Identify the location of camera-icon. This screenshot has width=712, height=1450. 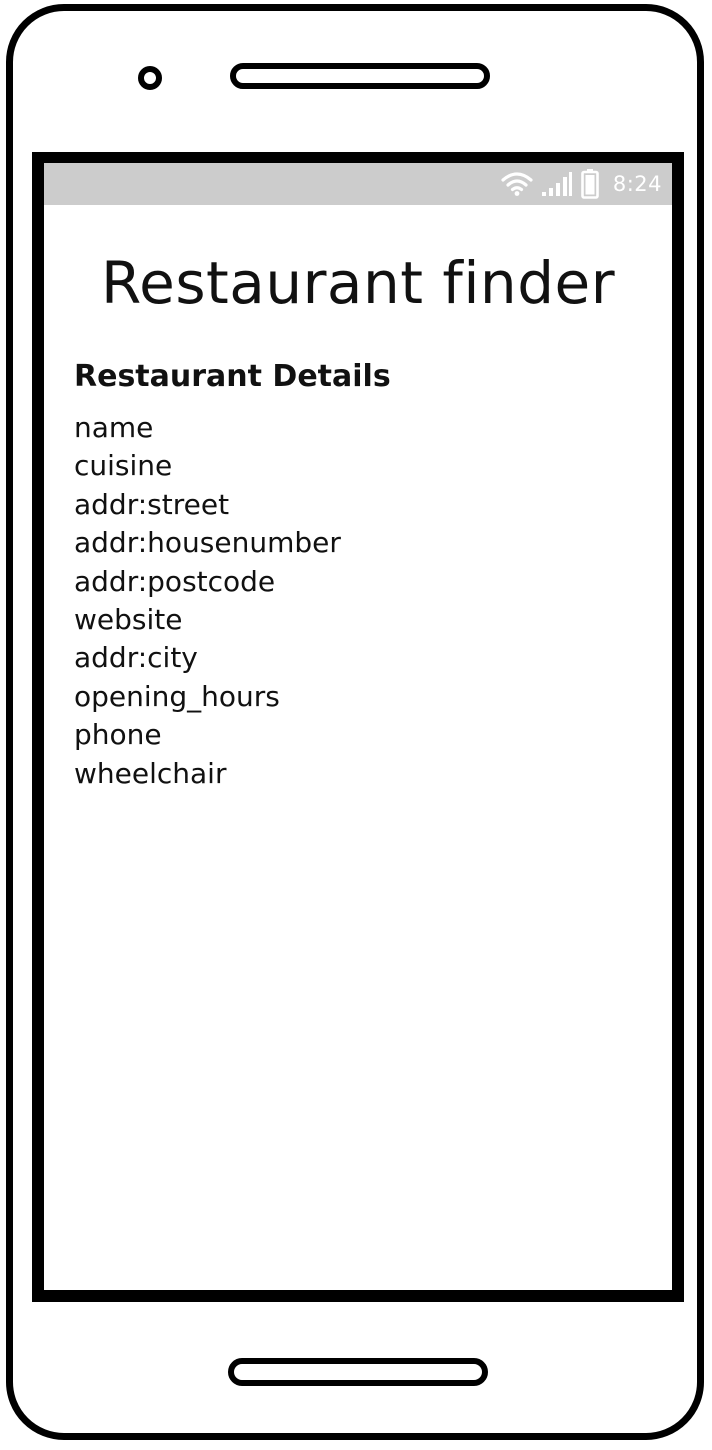
(150, 78).